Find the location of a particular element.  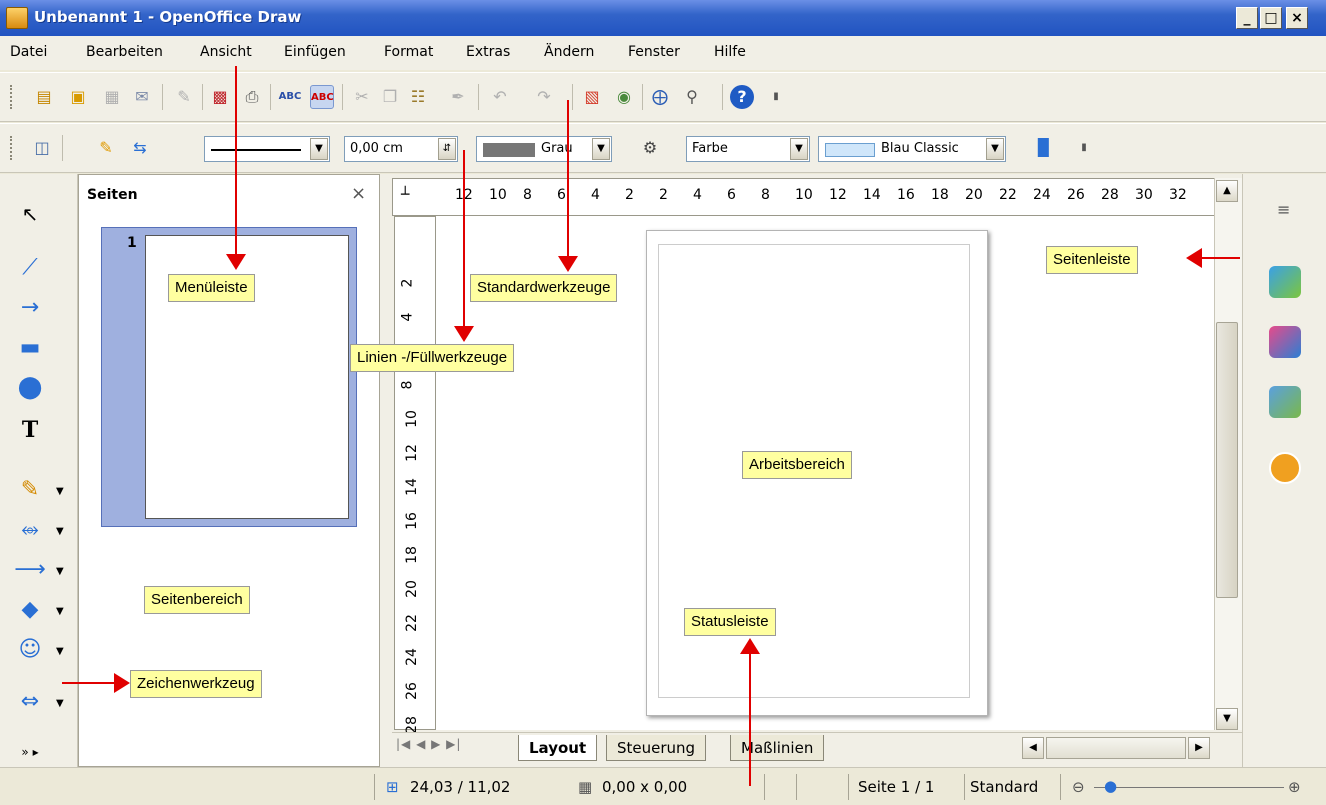

callout-drawtools: Zeichenwerkzeug is located at coordinates (196, 684).